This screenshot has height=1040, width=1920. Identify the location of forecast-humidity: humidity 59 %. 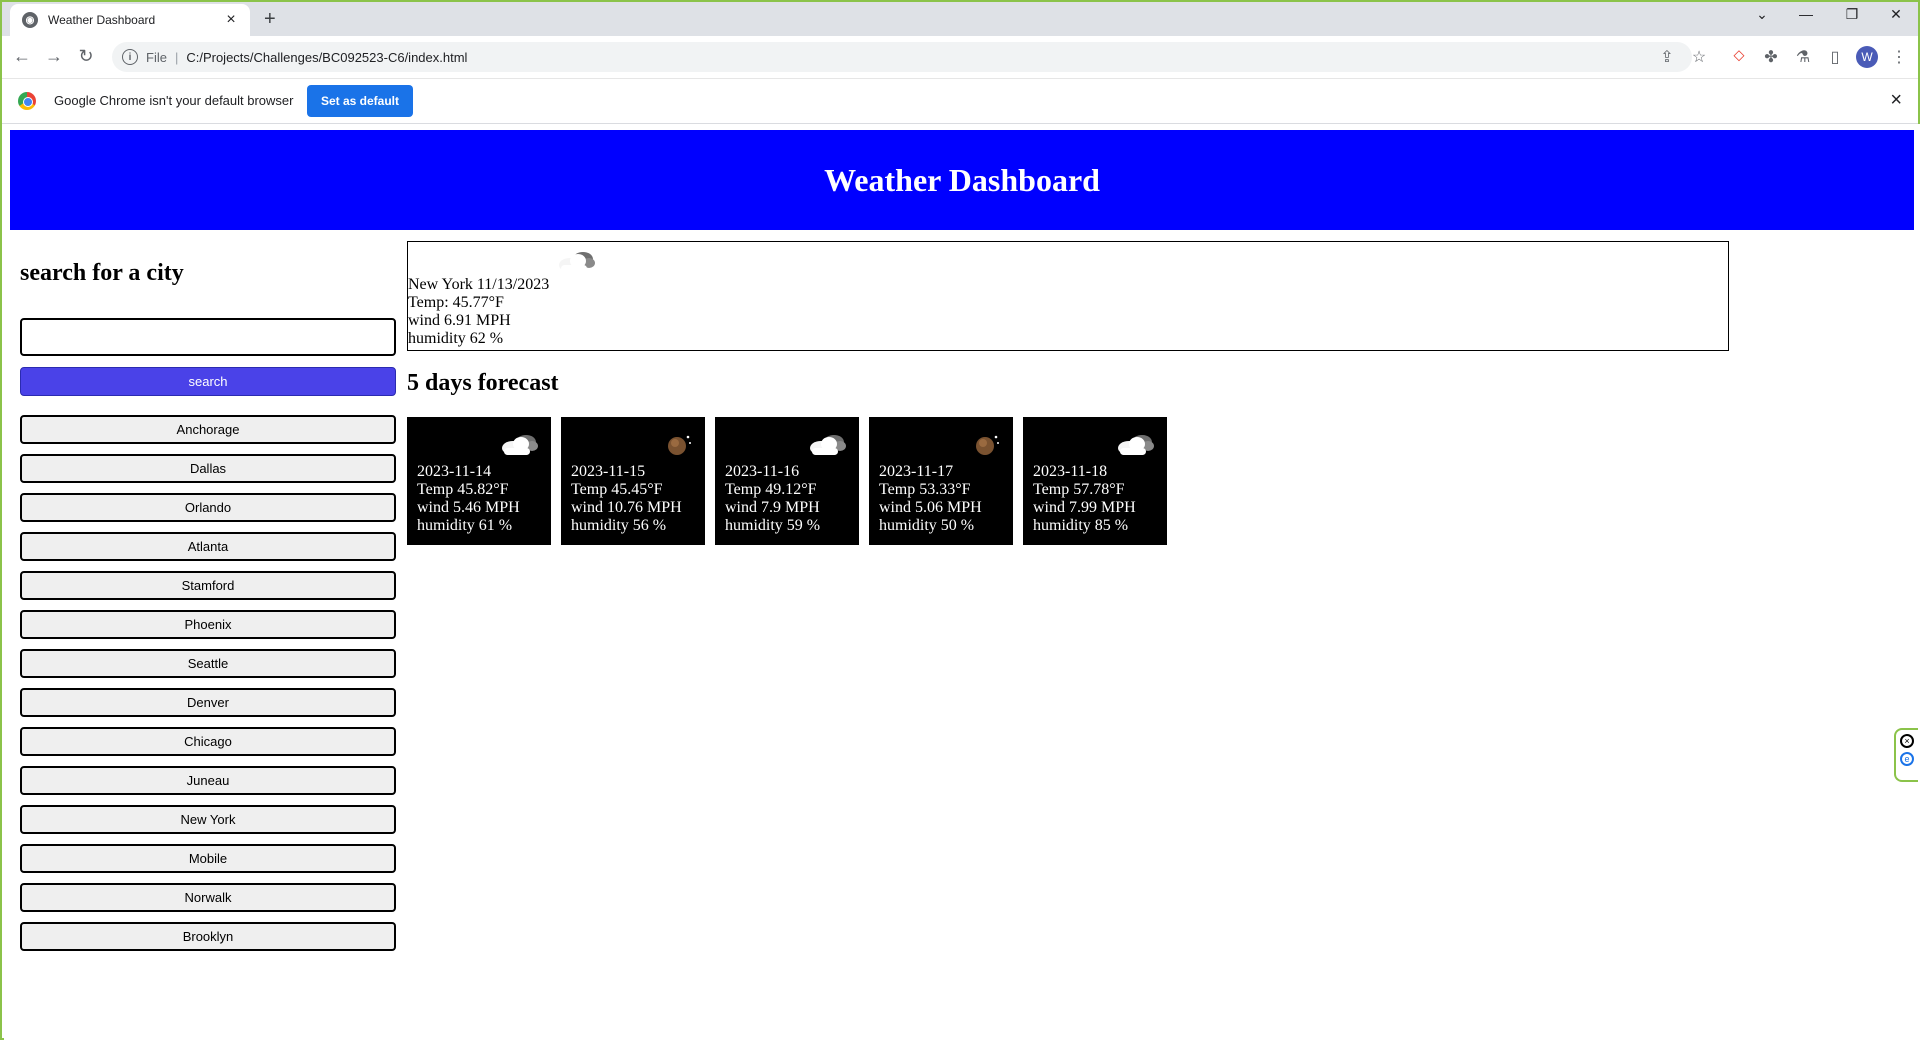
(773, 525).